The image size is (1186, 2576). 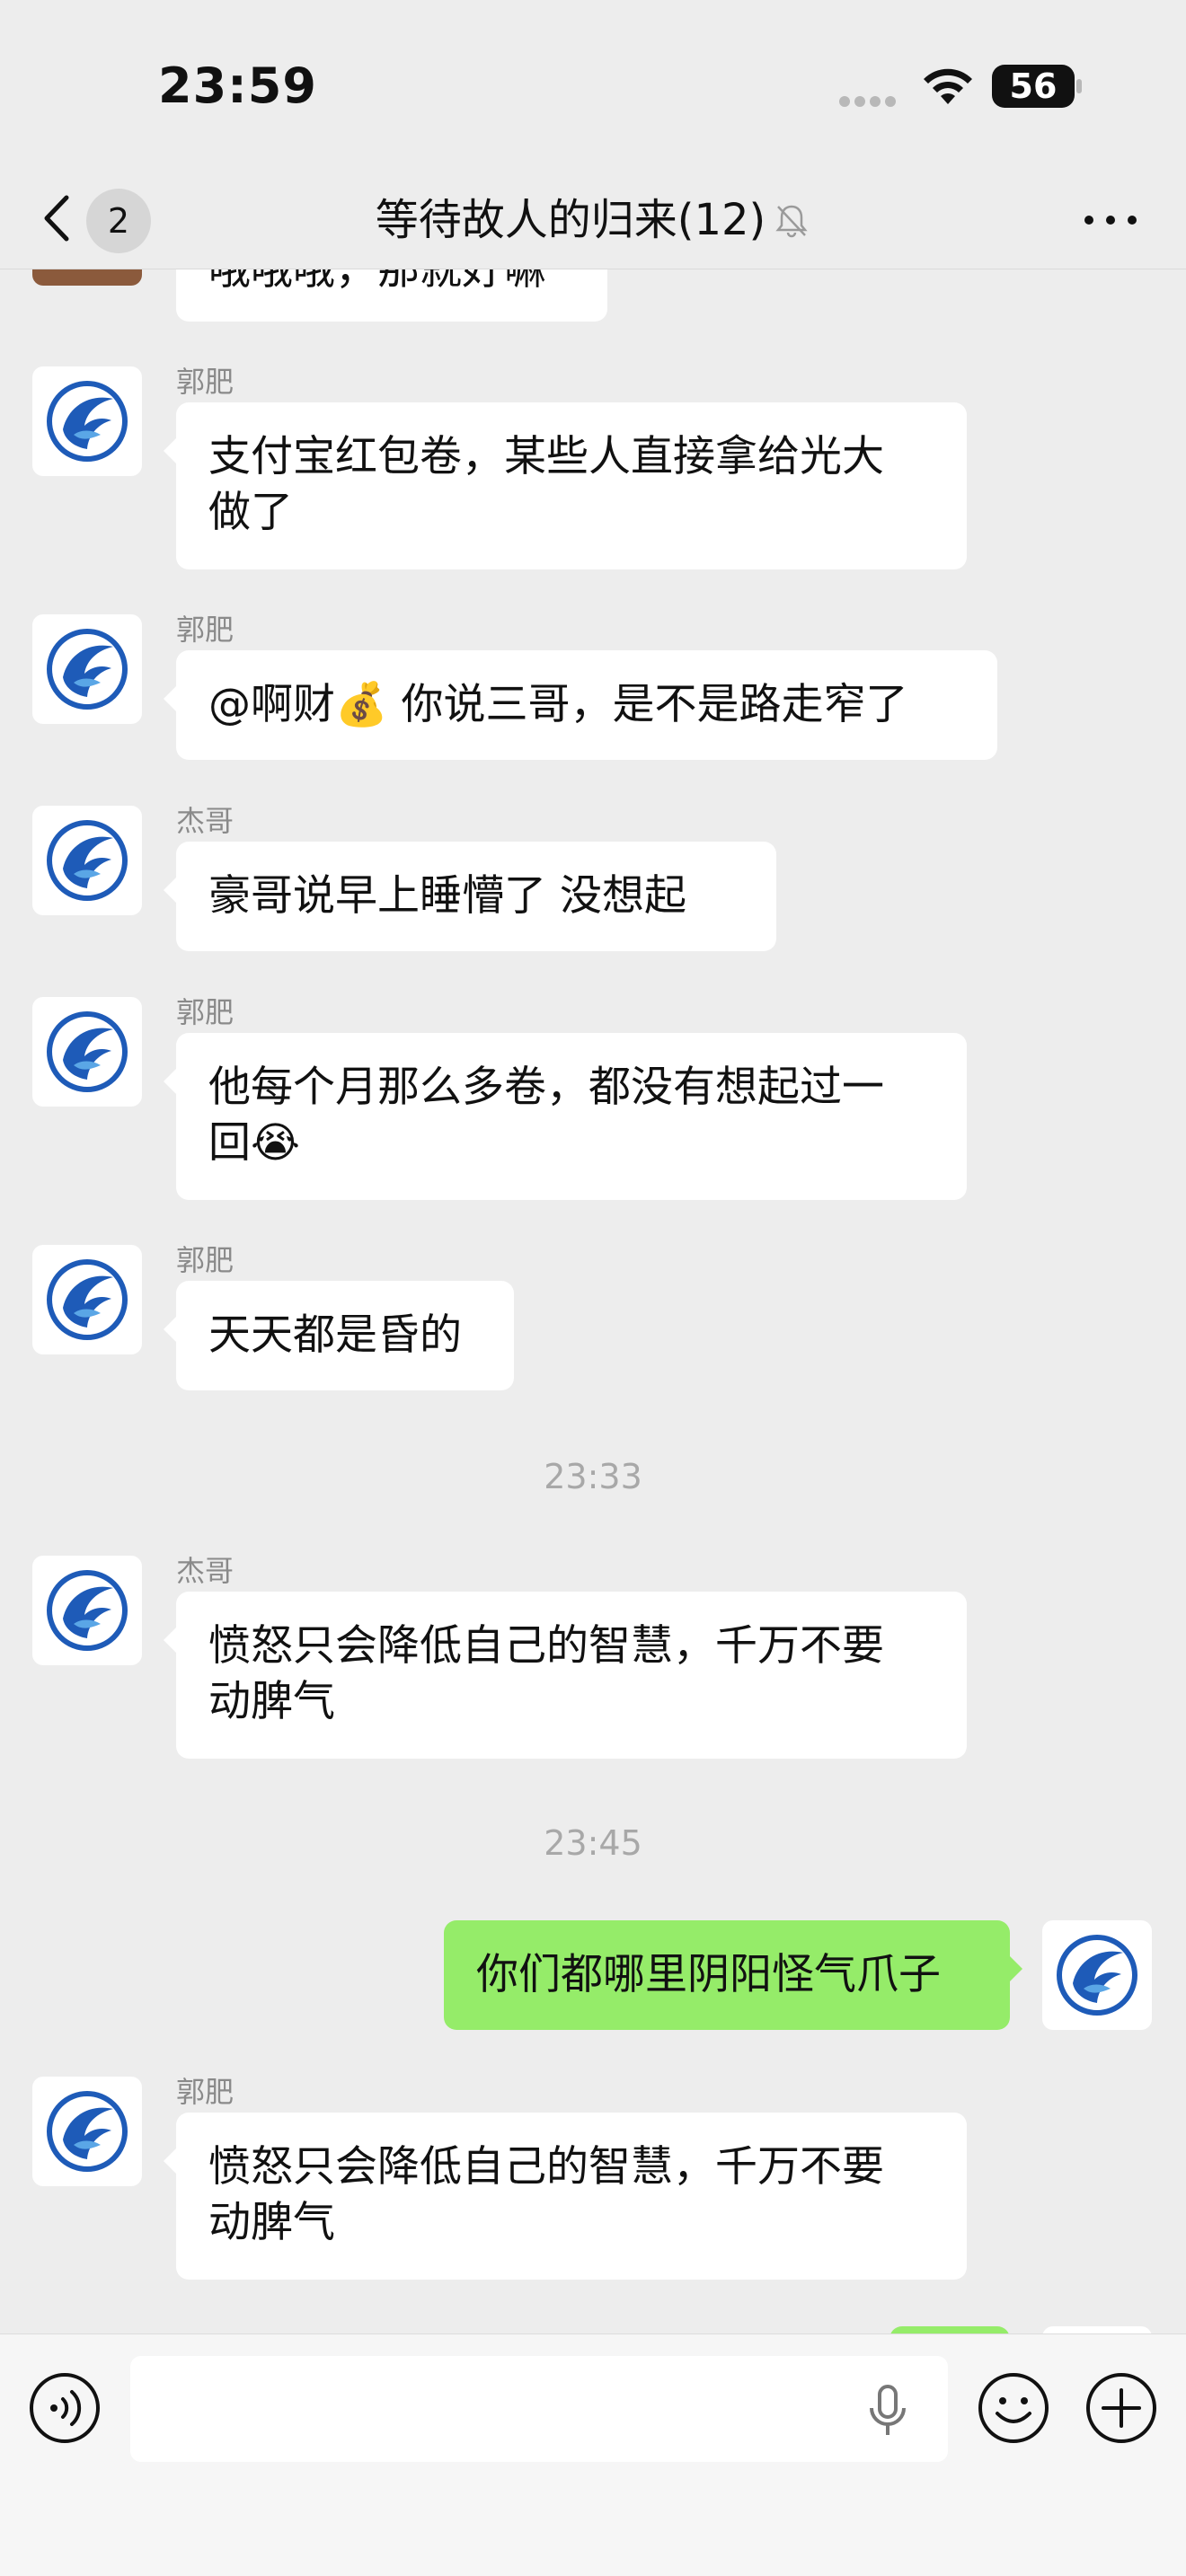 I want to click on message-line: @啊财💰 你说三哥，是不是路走窄了, so click(x=558, y=704).